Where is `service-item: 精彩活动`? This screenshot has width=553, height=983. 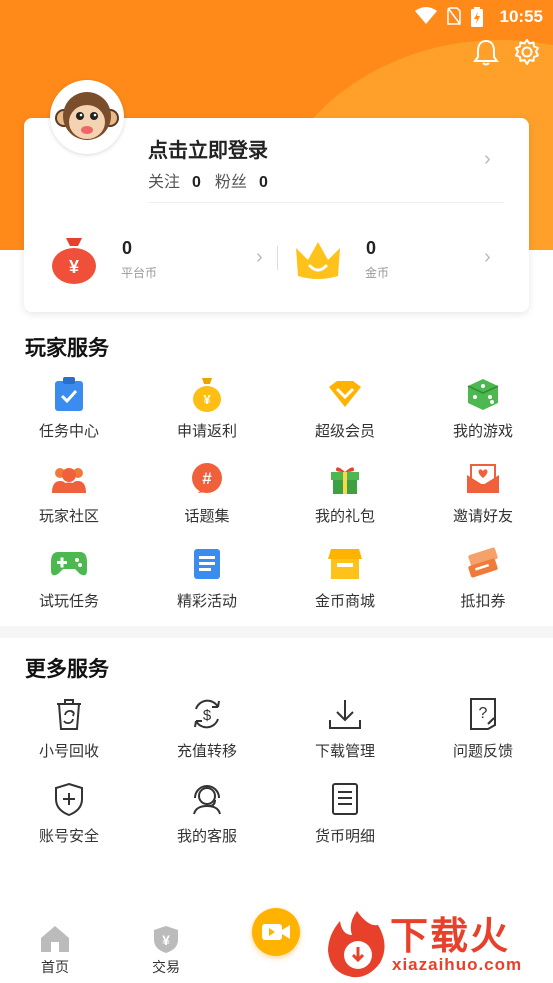 service-item: 精彩活动 is located at coordinates (207, 577).